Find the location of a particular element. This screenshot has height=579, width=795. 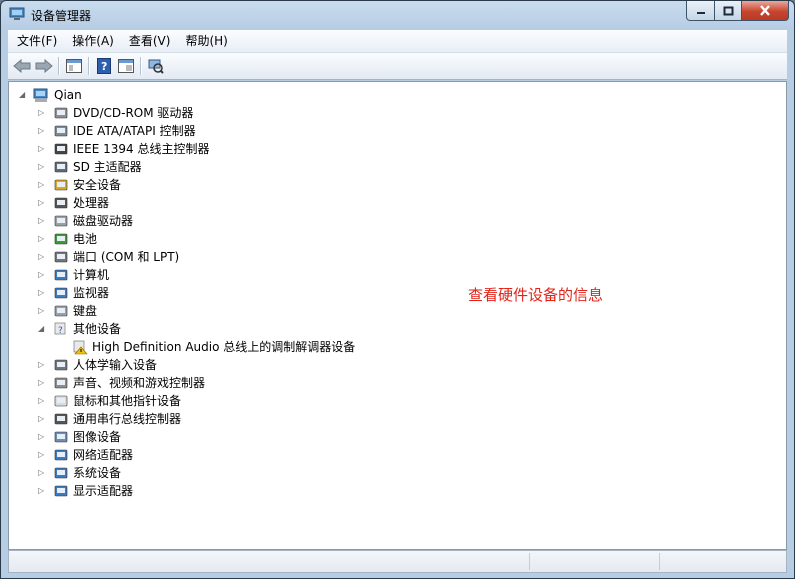

keyboard-icon is located at coordinates (61, 311).